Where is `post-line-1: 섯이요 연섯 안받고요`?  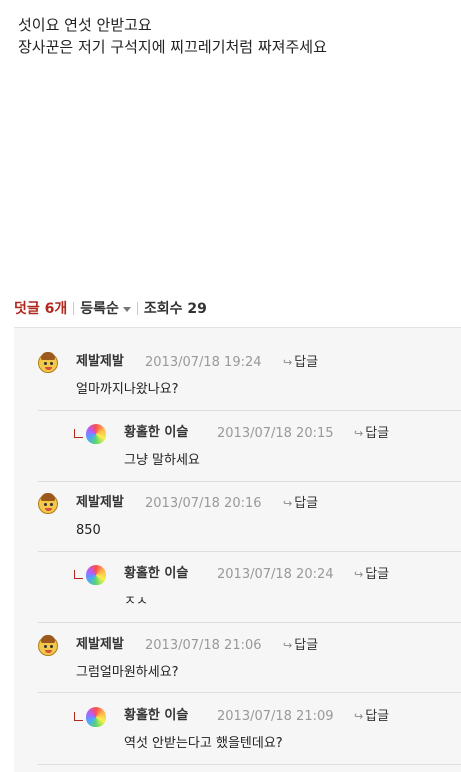
post-line-1: 섯이요 연섯 안받고요 is located at coordinates (85, 25).